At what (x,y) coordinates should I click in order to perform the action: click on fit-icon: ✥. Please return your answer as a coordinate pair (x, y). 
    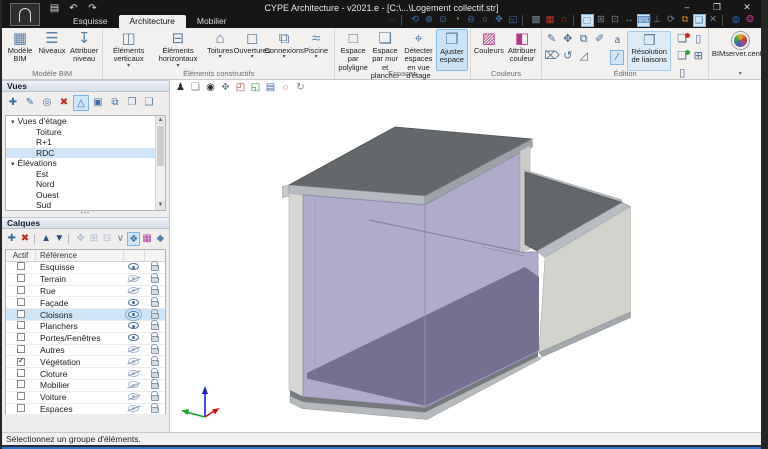
    Looking at the image, I should click on (80, 239).